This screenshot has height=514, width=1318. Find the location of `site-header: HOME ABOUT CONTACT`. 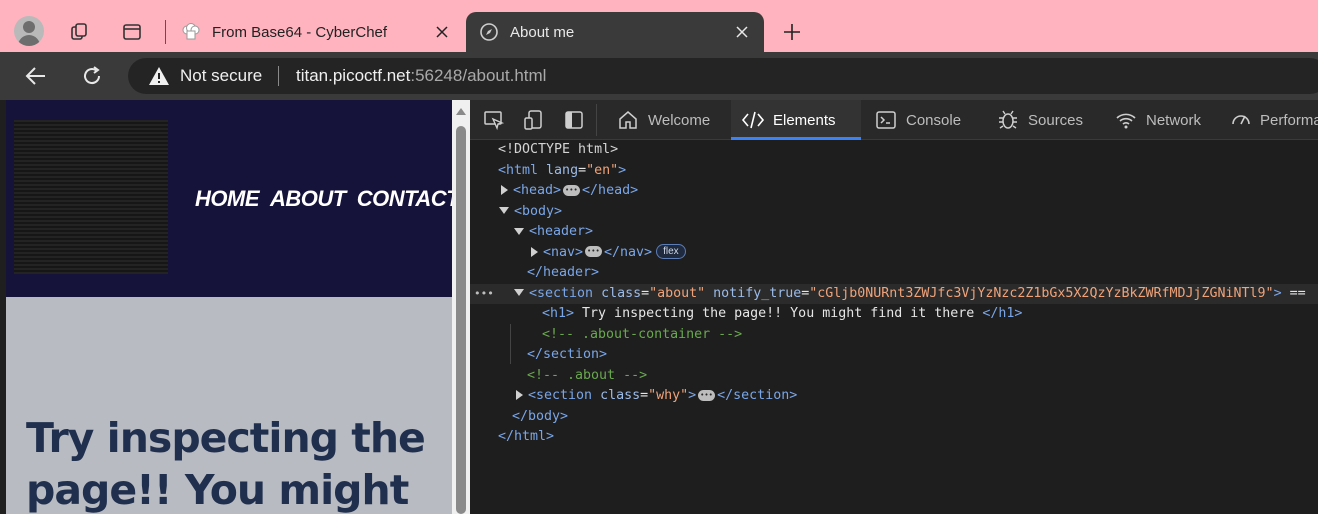

site-header: HOME ABOUT CONTACT is located at coordinates (229, 198).